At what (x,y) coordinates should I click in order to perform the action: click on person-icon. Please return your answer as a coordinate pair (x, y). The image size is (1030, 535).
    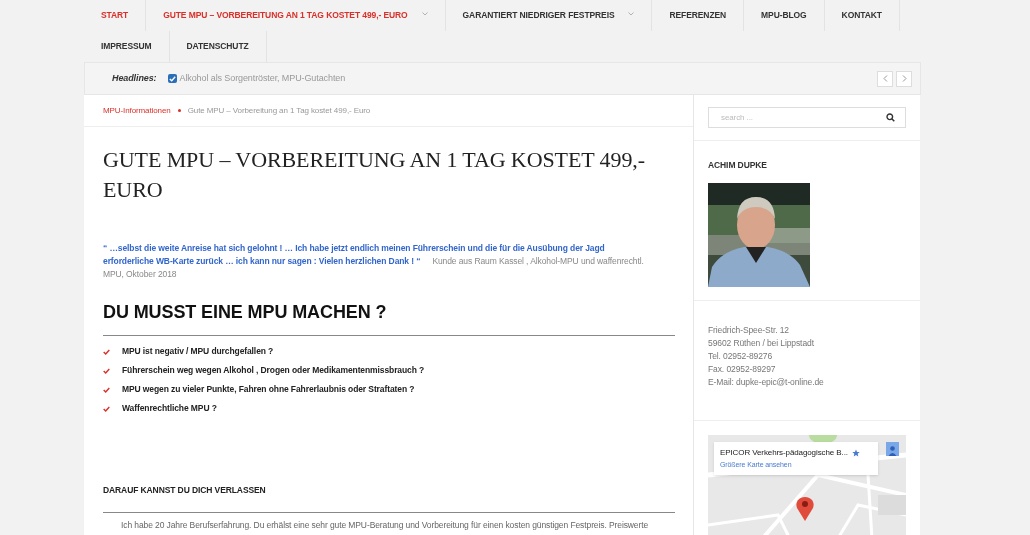
    Looking at the image, I should click on (892, 450).